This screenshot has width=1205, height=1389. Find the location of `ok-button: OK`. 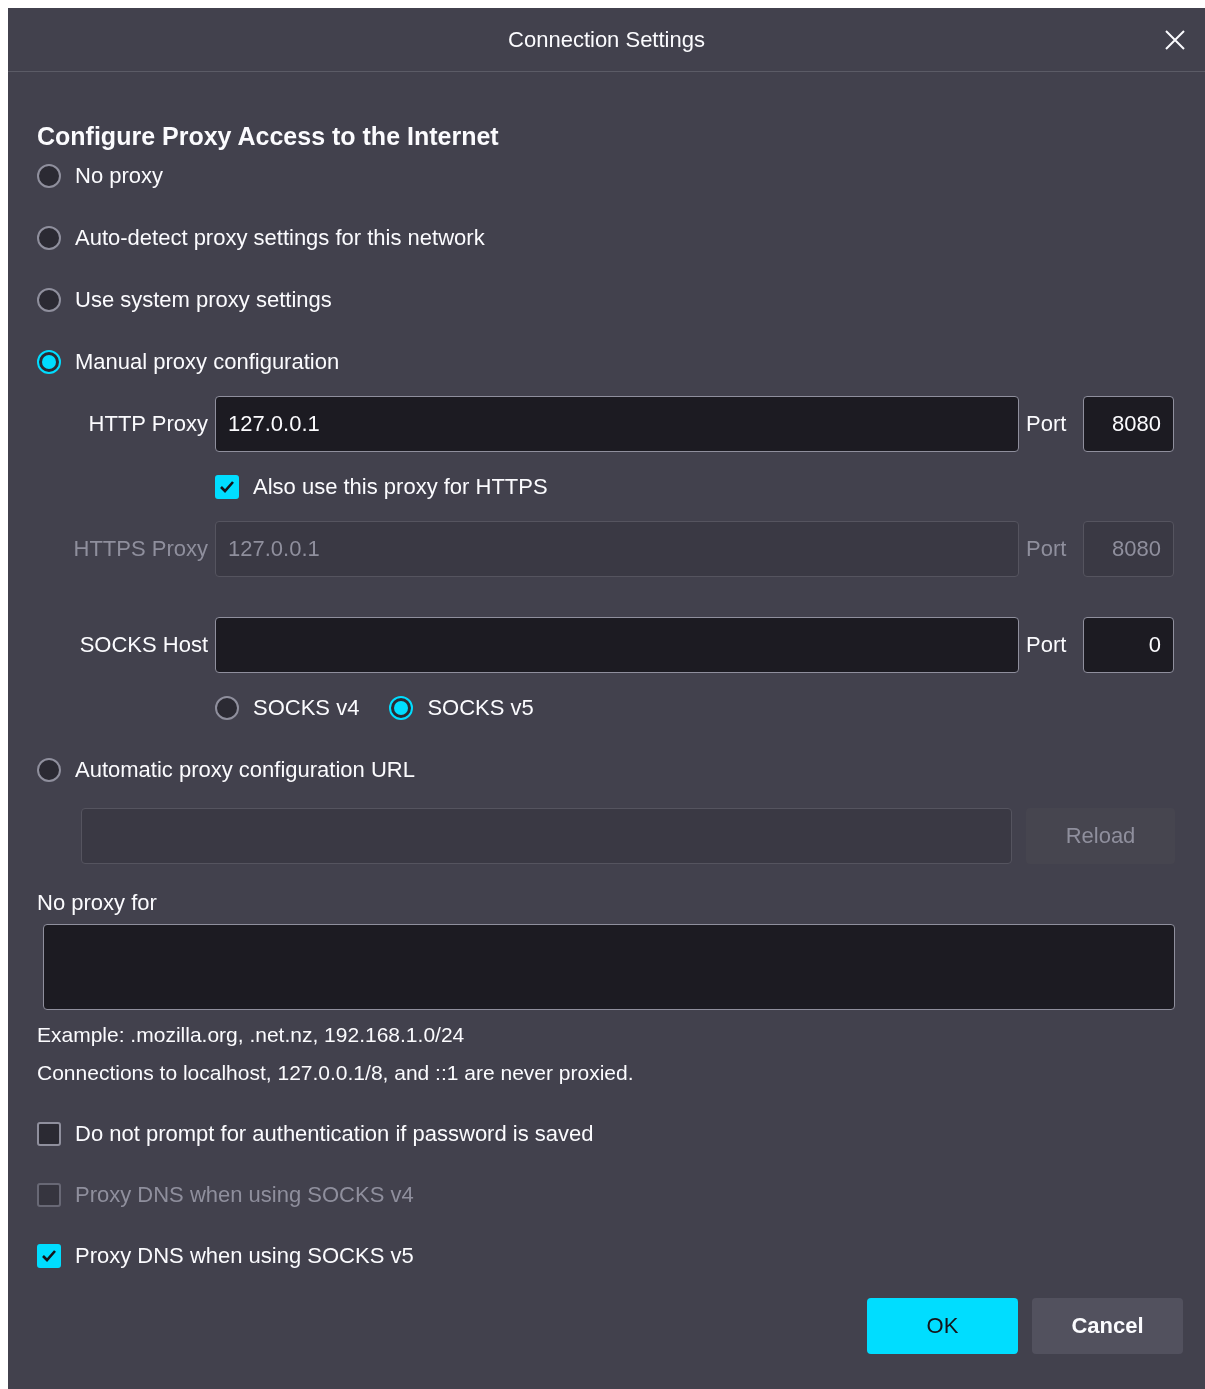

ok-button: OK is located at coordinates (942, 1326).